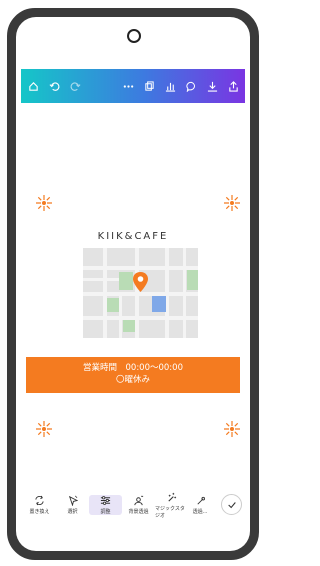 The height and width of the screenshot is (566, 320). Describe the element at coordinates (170, 512) in the screenshot. I see `tool-label: マジックスタジオ` at that location.